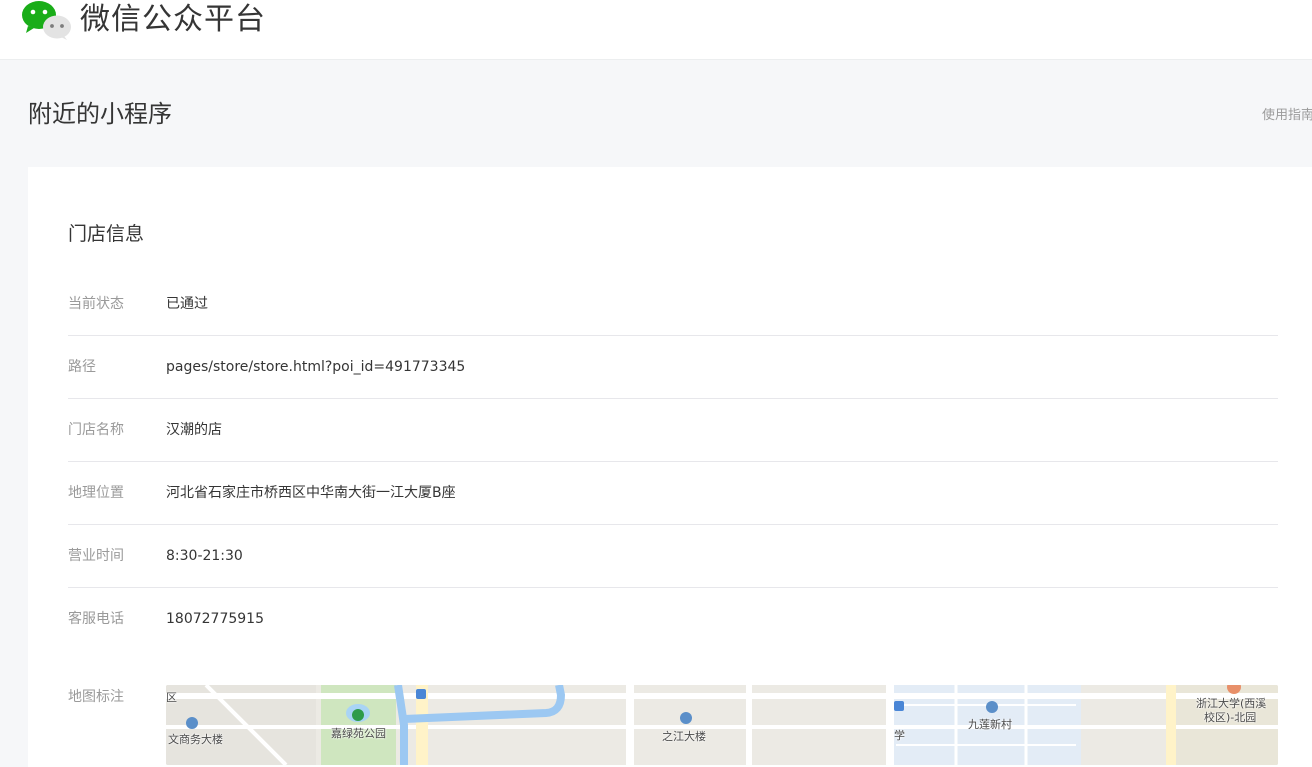  Describe the element at coordinates (96, 304) in the screenshot. I see `row-label: 当前状态` at that location.